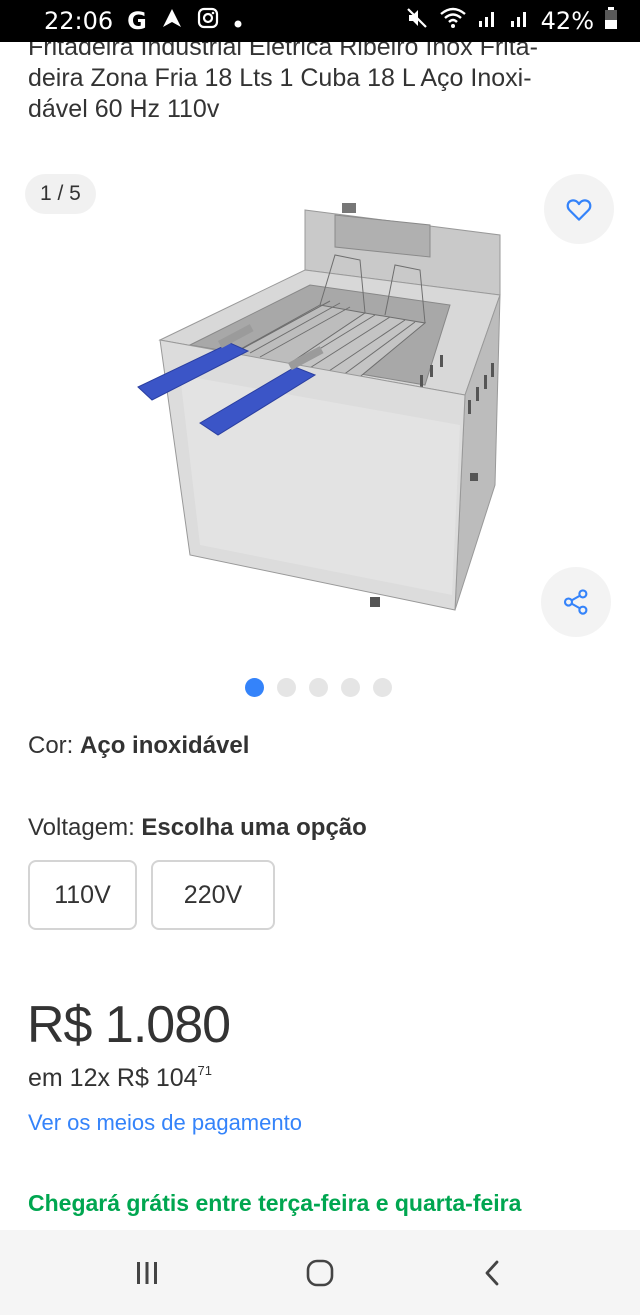 The height and width of the screenshot is (1315, 640). I want to click on product-title-line3: dável 60 Hz 110v, so click(124, 109).